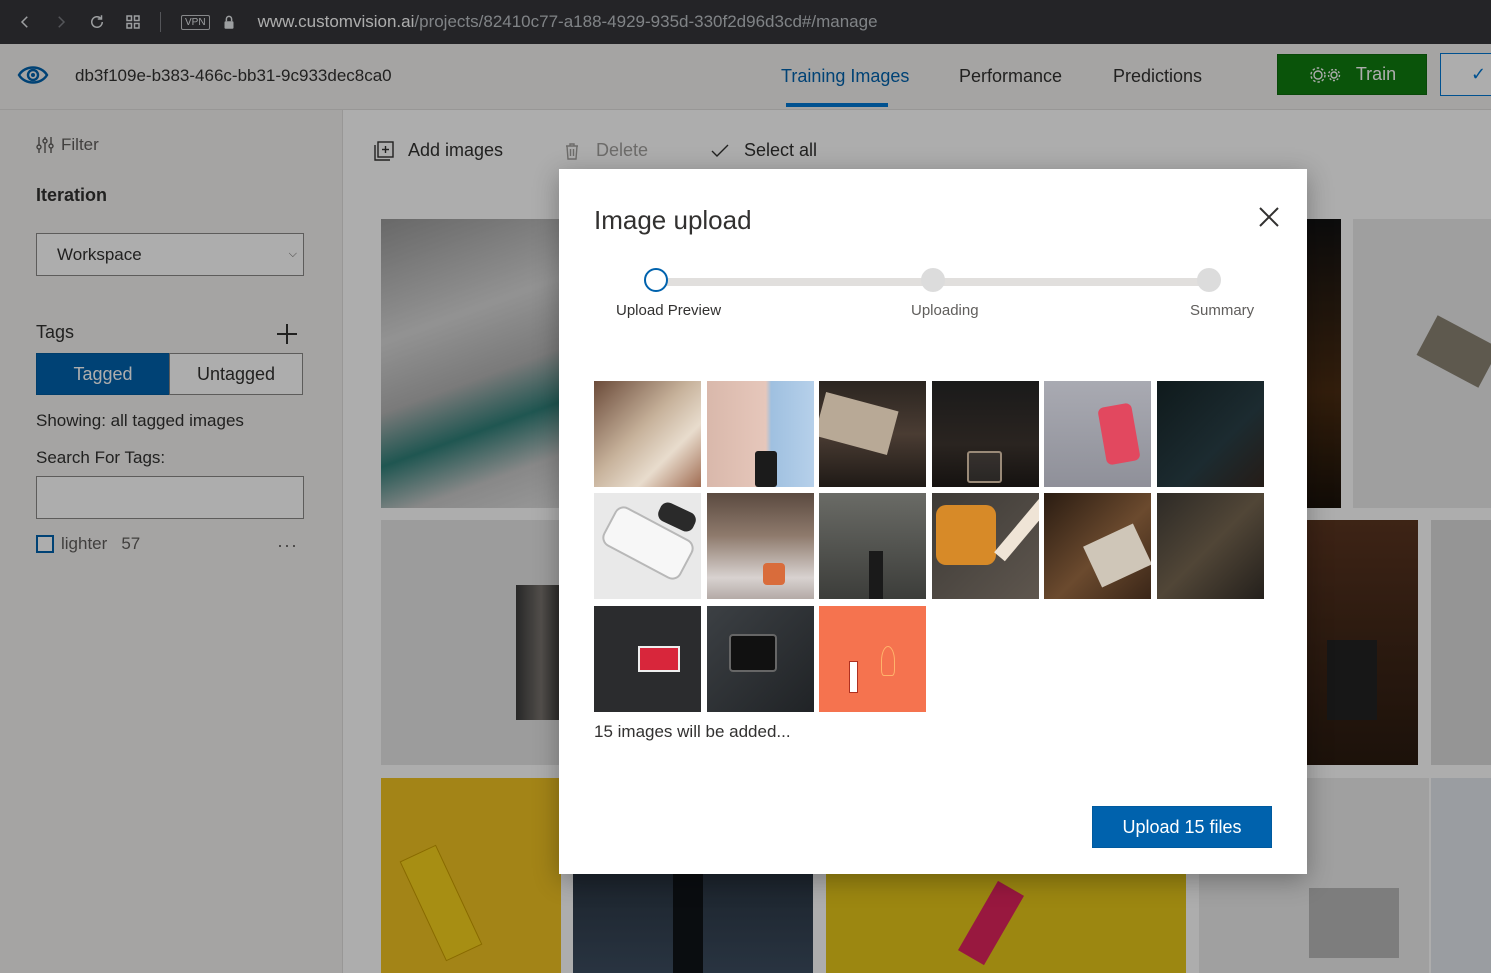 Image resolution: width=1491 pixels, height=973 pixels. What do you see at coordinates (1182, 827) in the screenshot?
I see `upload-files-button: Upload 15 files` at bounding box center [1182, 827].